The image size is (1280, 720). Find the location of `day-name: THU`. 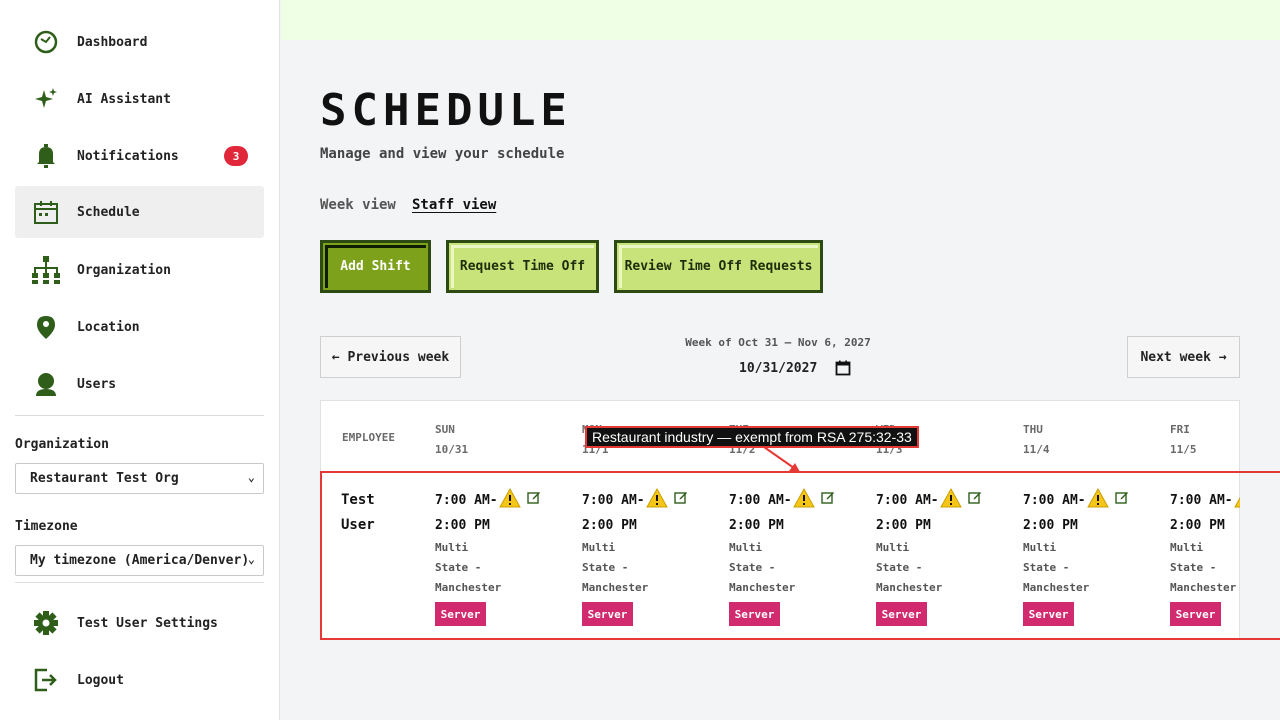

day-name: THU is located at coordinates (1033, 429).